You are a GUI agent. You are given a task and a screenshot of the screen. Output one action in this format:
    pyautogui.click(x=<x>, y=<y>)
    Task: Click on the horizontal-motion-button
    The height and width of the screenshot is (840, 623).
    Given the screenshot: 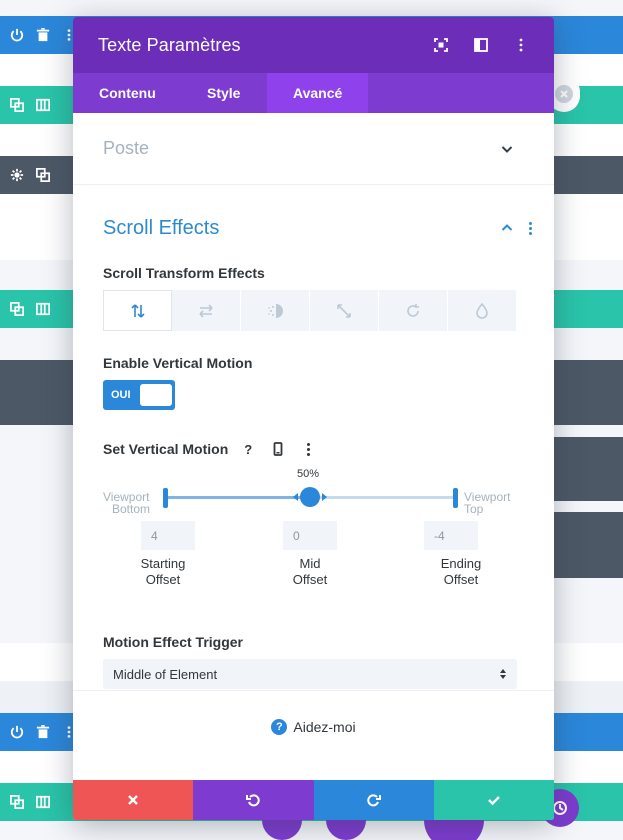 What is the action you would take?
    pyautogui.click(x=206, y=310)
    